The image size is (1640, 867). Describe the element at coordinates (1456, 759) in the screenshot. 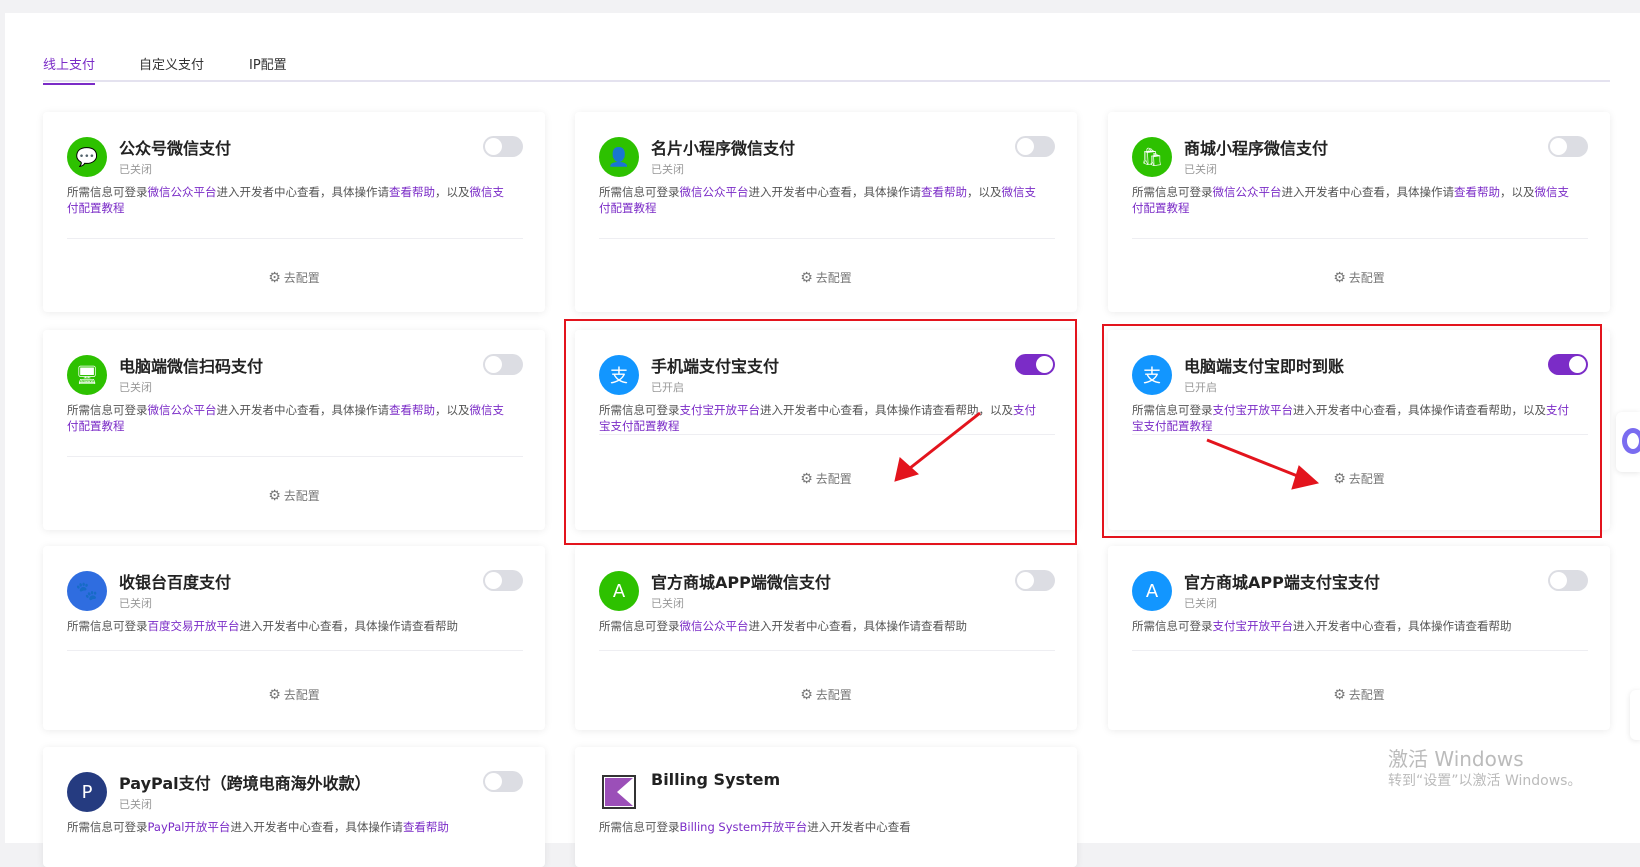

I see `windows-watermark-title: 激活 Windows` at that location.